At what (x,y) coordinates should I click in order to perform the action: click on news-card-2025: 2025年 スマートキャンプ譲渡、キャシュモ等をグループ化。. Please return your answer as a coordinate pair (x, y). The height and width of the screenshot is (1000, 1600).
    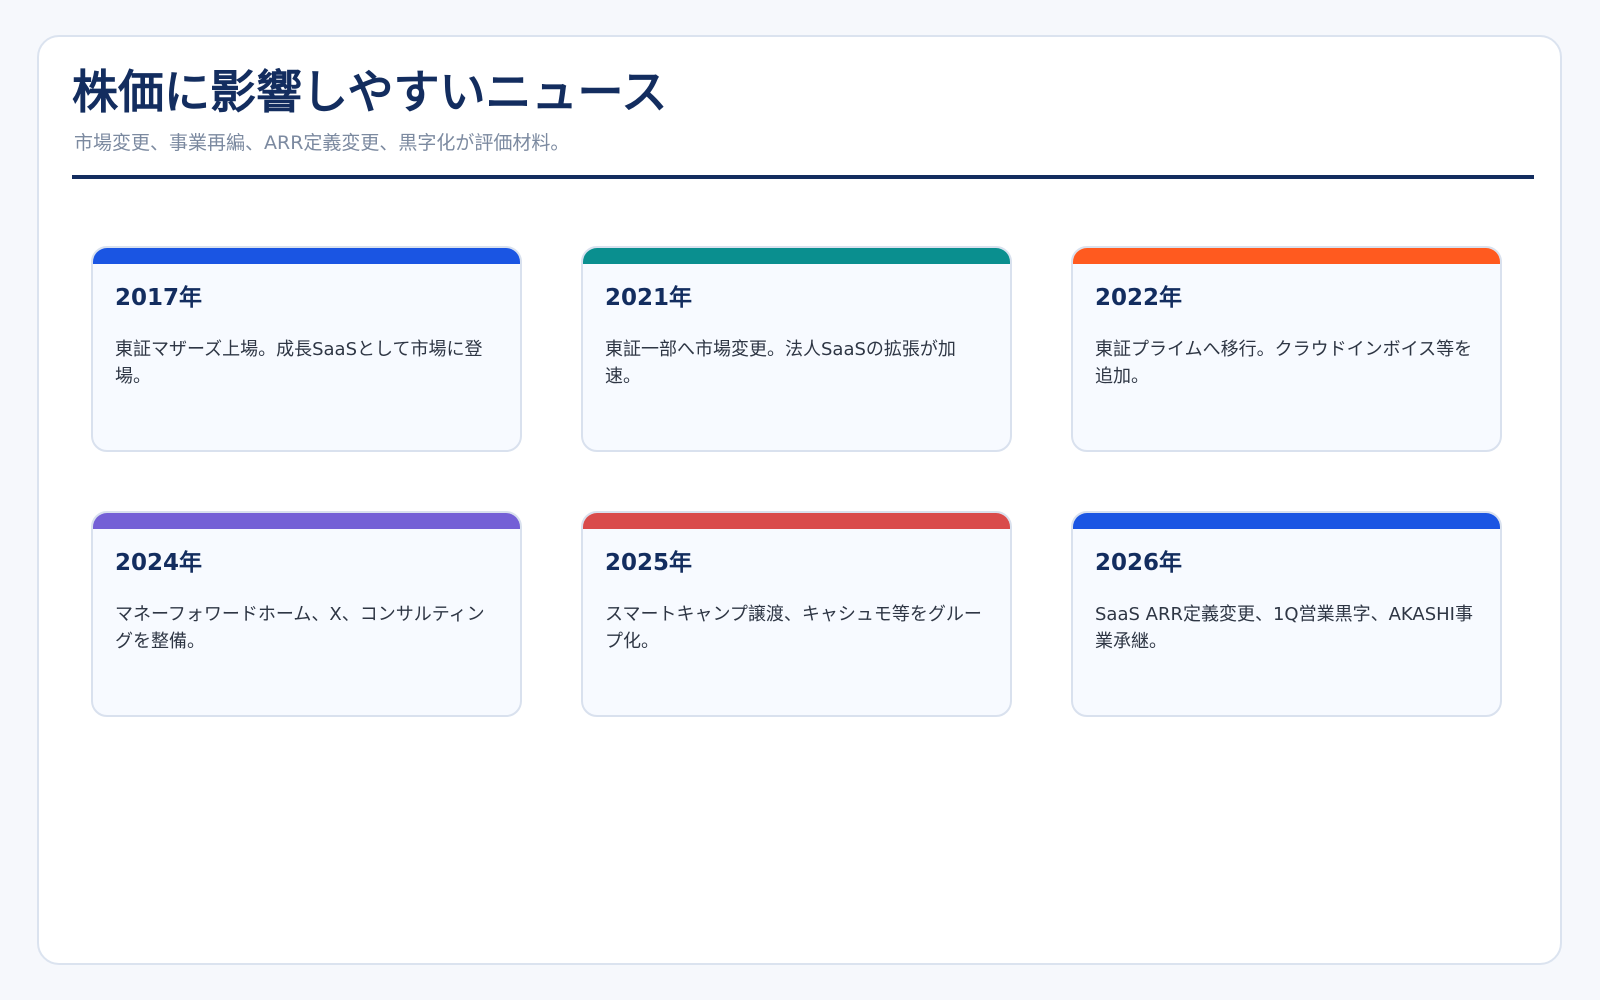
    Looking at the image, I should click on (796, 614).